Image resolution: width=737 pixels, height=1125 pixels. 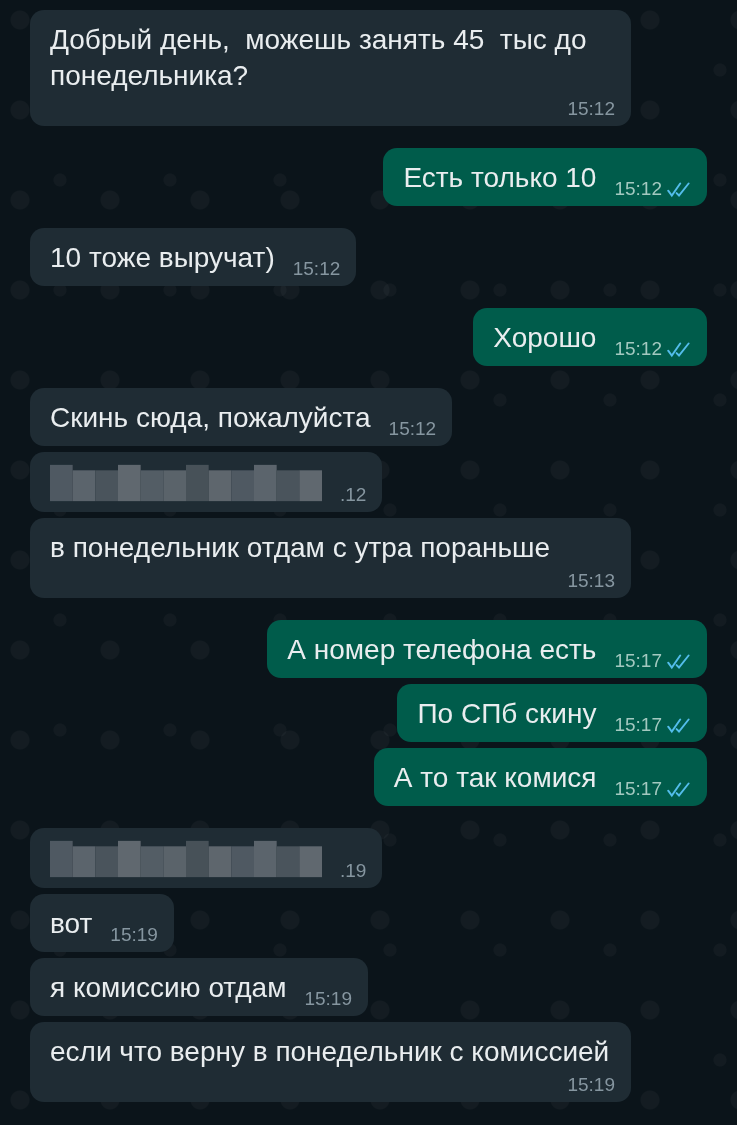 What do you see at coordinates (71, 924) in the screenshot?
I see `message-text: вот` at bounding box center [71, 924].